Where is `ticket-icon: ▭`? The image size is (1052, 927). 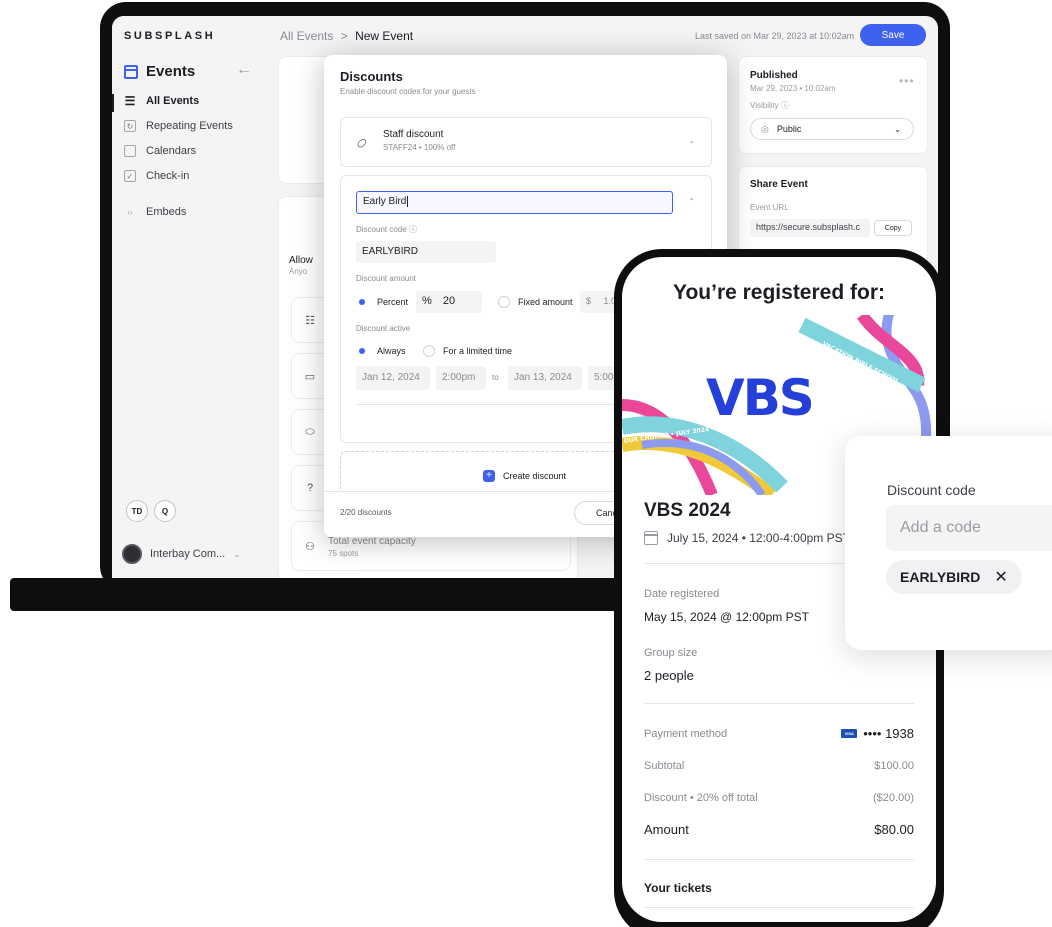
ticket-icon: ▭ is located at coordinates (310, 376).